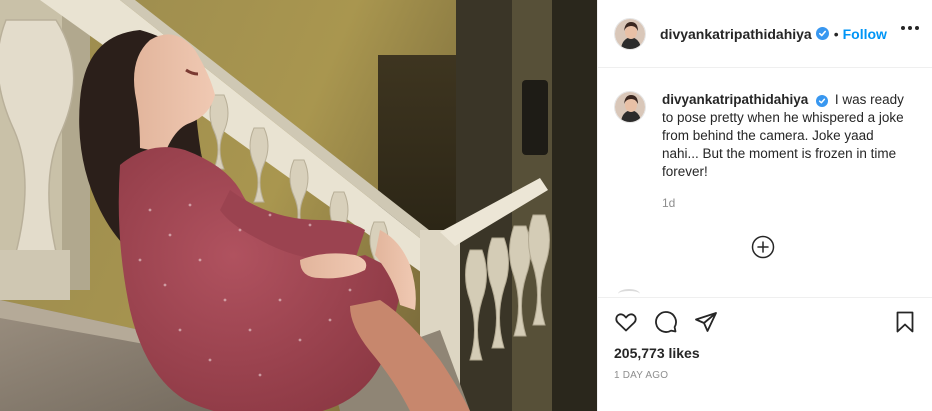 The height and width of the screenshot is (411, 932). Describe the element at coordinates (630, 107) in the screenshot. I see `caption-avatar` at that location.